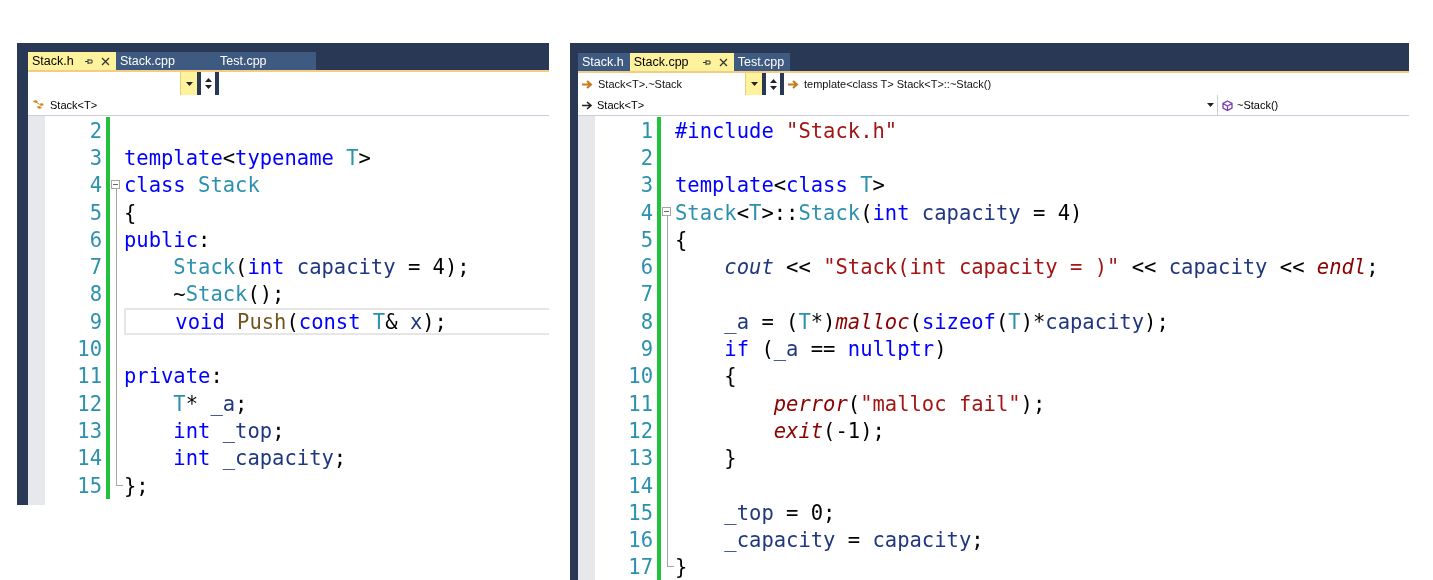 This screenshot has width=1433, height=580. Describe the element at coordinates (136, 485) in the screenshot. I see `code-line: };` at that location.